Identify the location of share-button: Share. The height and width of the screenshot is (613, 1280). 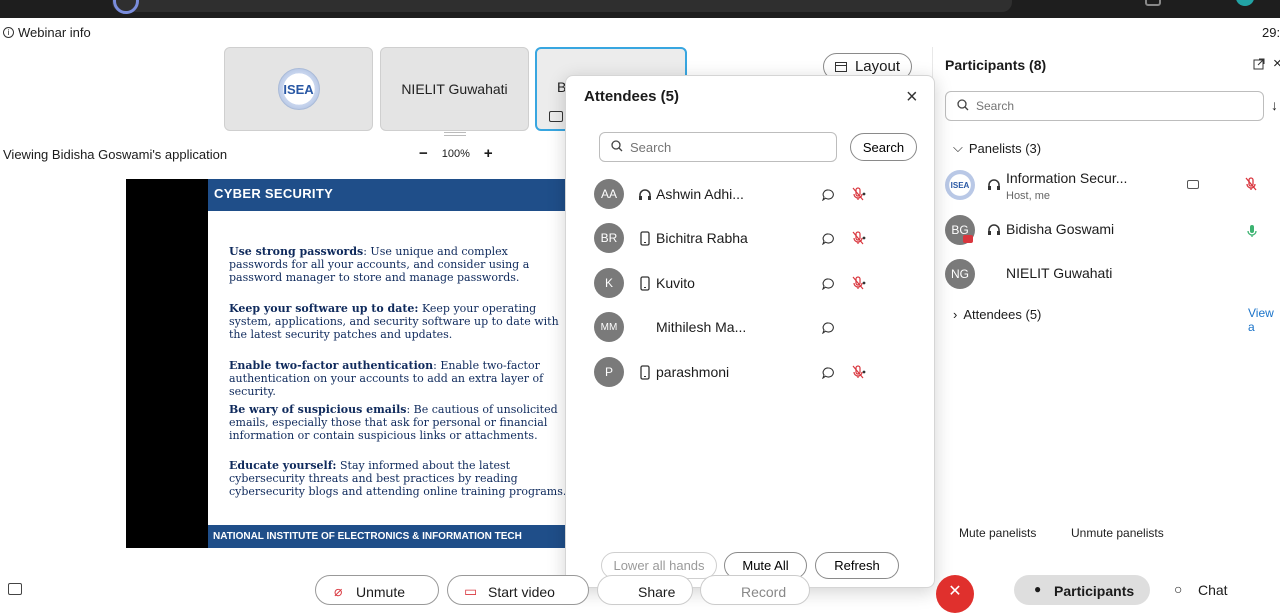
(645, 590).